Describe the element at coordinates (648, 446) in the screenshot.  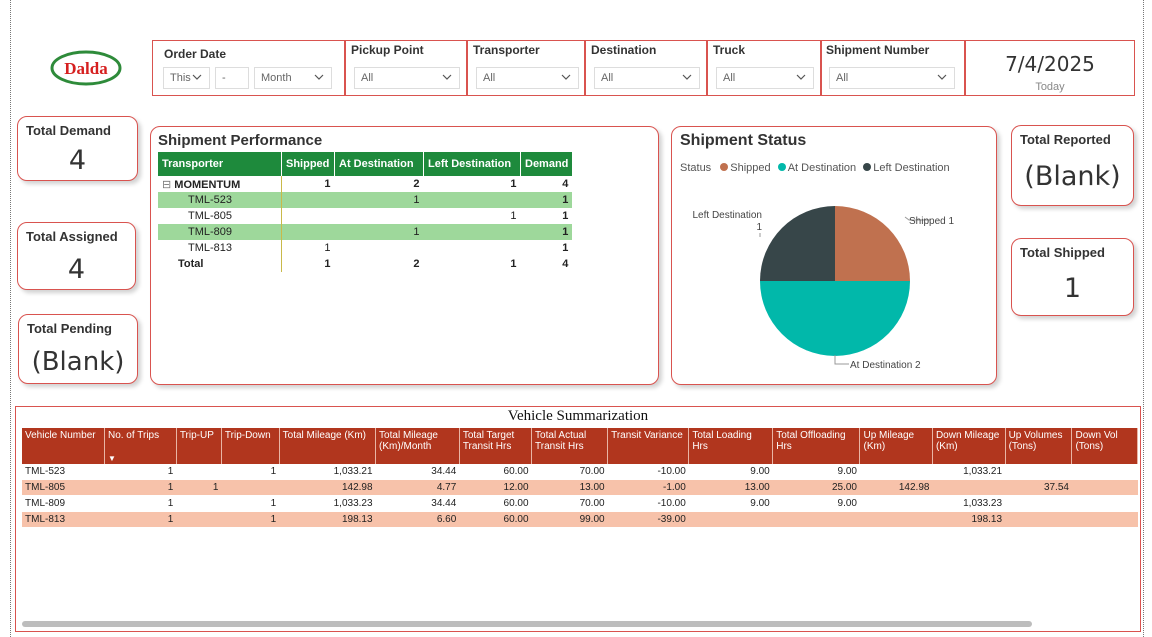
I see `col-header-transit-variance: Transit Variance` at that location.